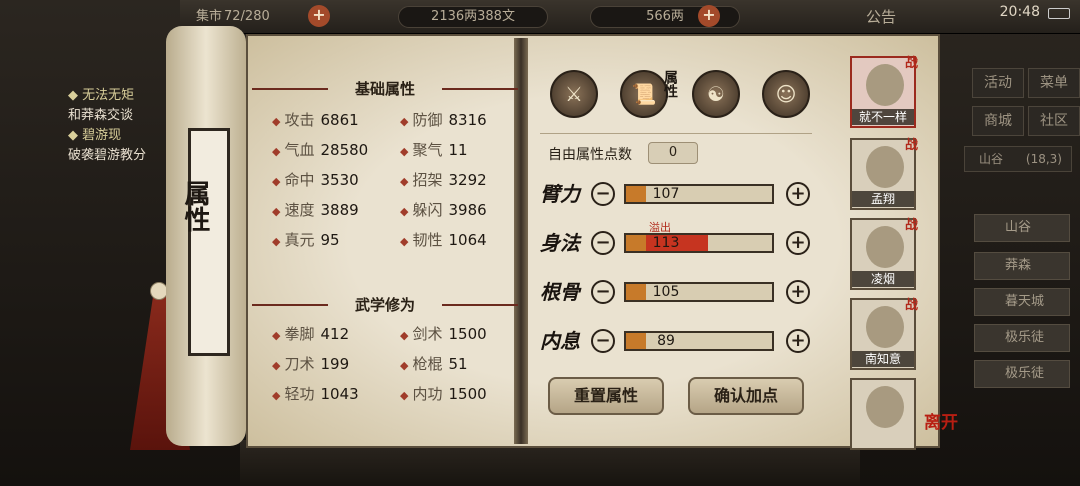 Image resolution: width=1080 pixels, height=486 pixels. Describe the element at coordinates (101, 95) in the screenshot. I see `quest-title: ◆ 无法无矩` at that location.